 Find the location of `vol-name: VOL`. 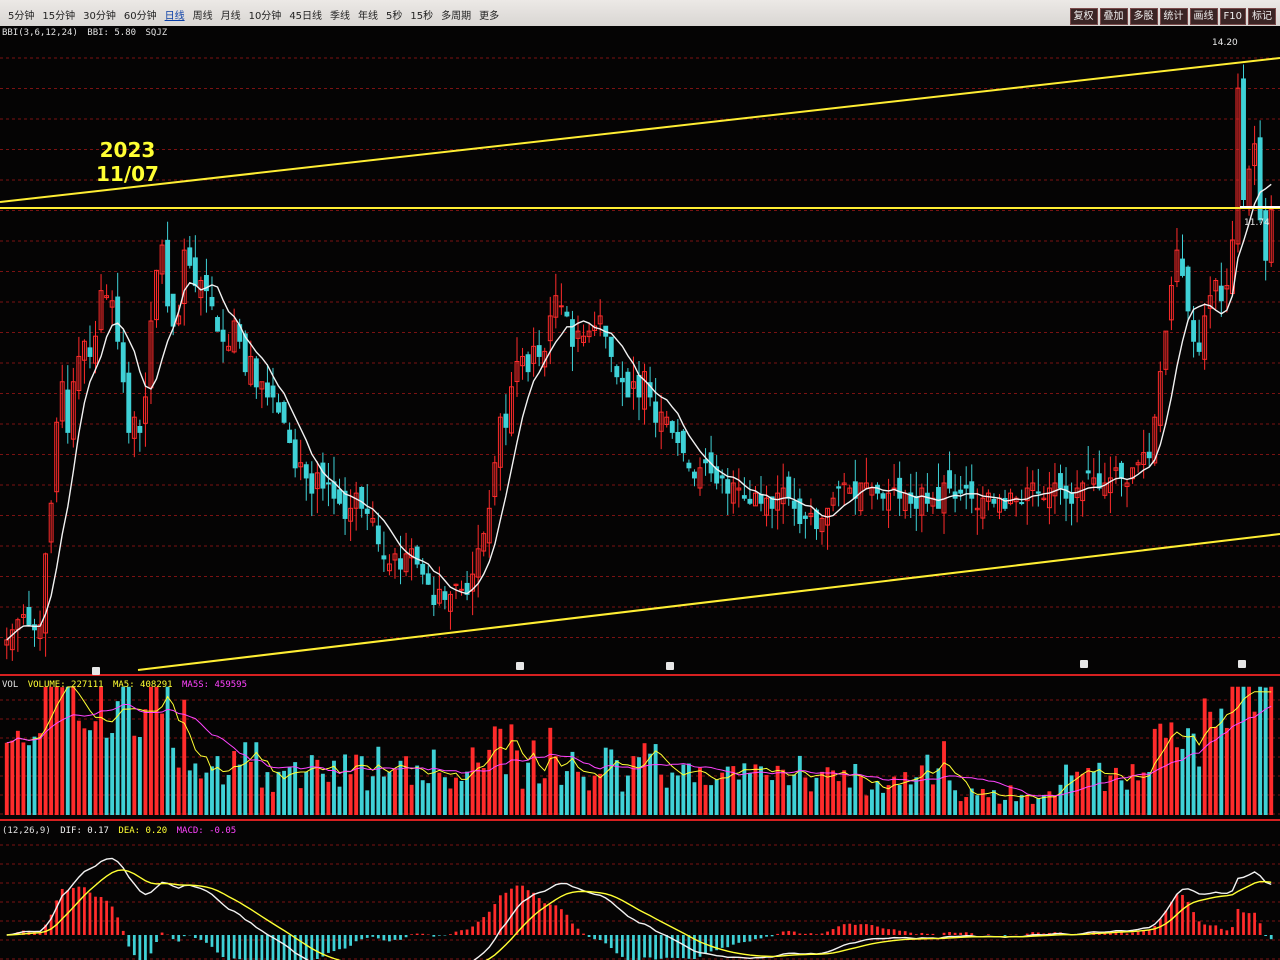

vol-name: VOL is located at coordinates (10, 685).